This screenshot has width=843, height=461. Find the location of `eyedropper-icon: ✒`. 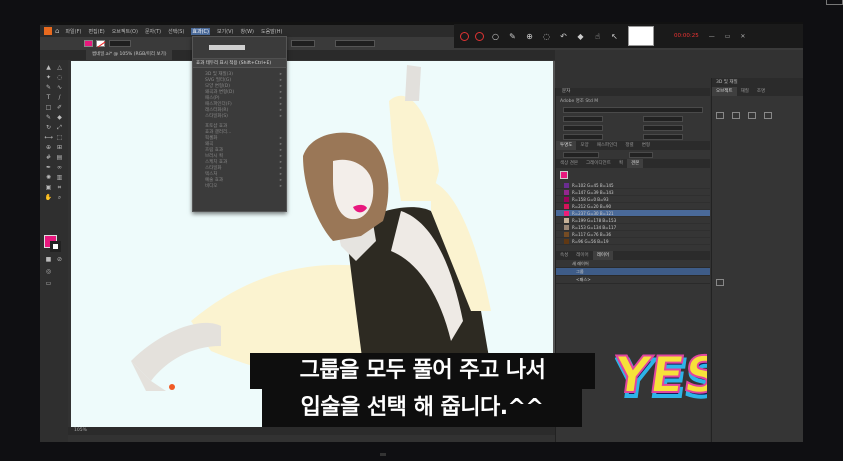

eyedropper-icon: ✒ is located at coordinates (48, 168).